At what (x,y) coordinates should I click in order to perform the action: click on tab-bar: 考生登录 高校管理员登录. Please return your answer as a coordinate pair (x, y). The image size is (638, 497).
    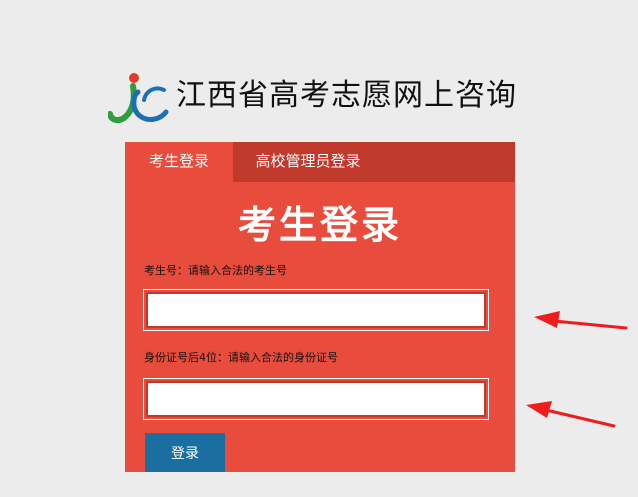
    Looking at the image, I should click on (320, 162).